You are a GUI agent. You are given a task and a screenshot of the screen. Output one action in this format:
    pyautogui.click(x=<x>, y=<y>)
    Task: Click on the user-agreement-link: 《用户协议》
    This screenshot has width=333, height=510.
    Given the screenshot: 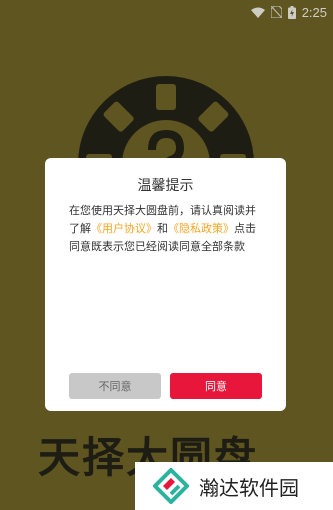 What is the action you would take?
    pyautogui.click(x=124, y=228)
    